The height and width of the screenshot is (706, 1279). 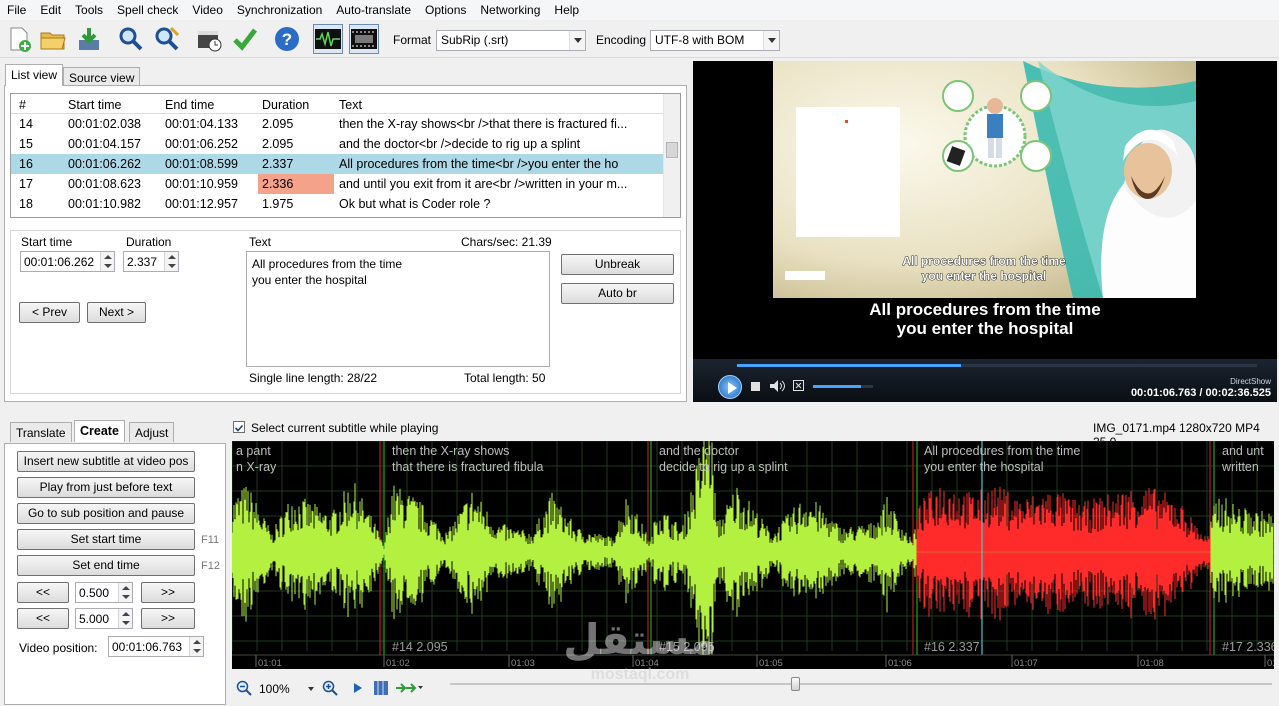 I want to click on tab-source-view: Source view, so click(x=102, y=77).